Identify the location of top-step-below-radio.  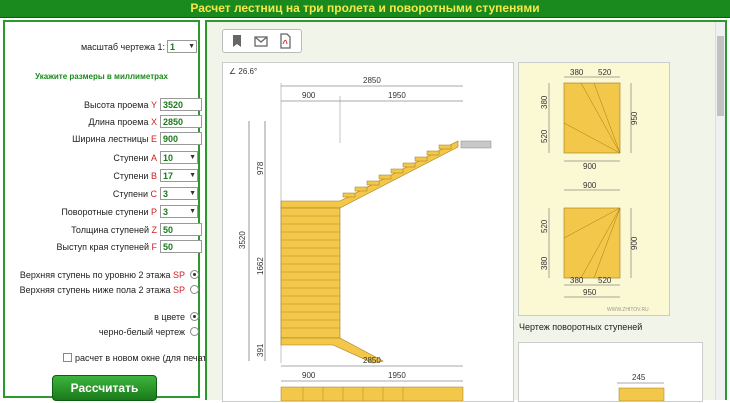
(194, 289).